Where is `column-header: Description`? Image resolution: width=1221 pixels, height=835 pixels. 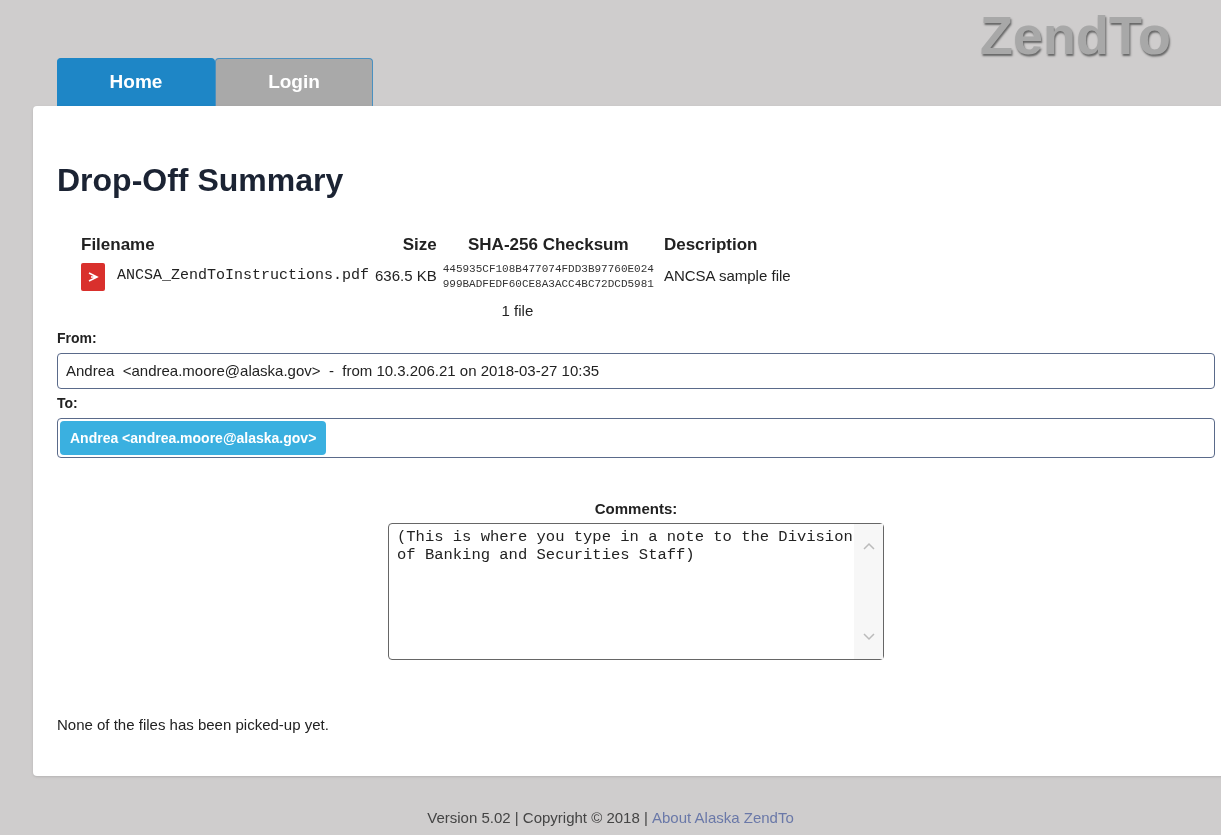 column-header: Description is located at coordinates (710, 244).